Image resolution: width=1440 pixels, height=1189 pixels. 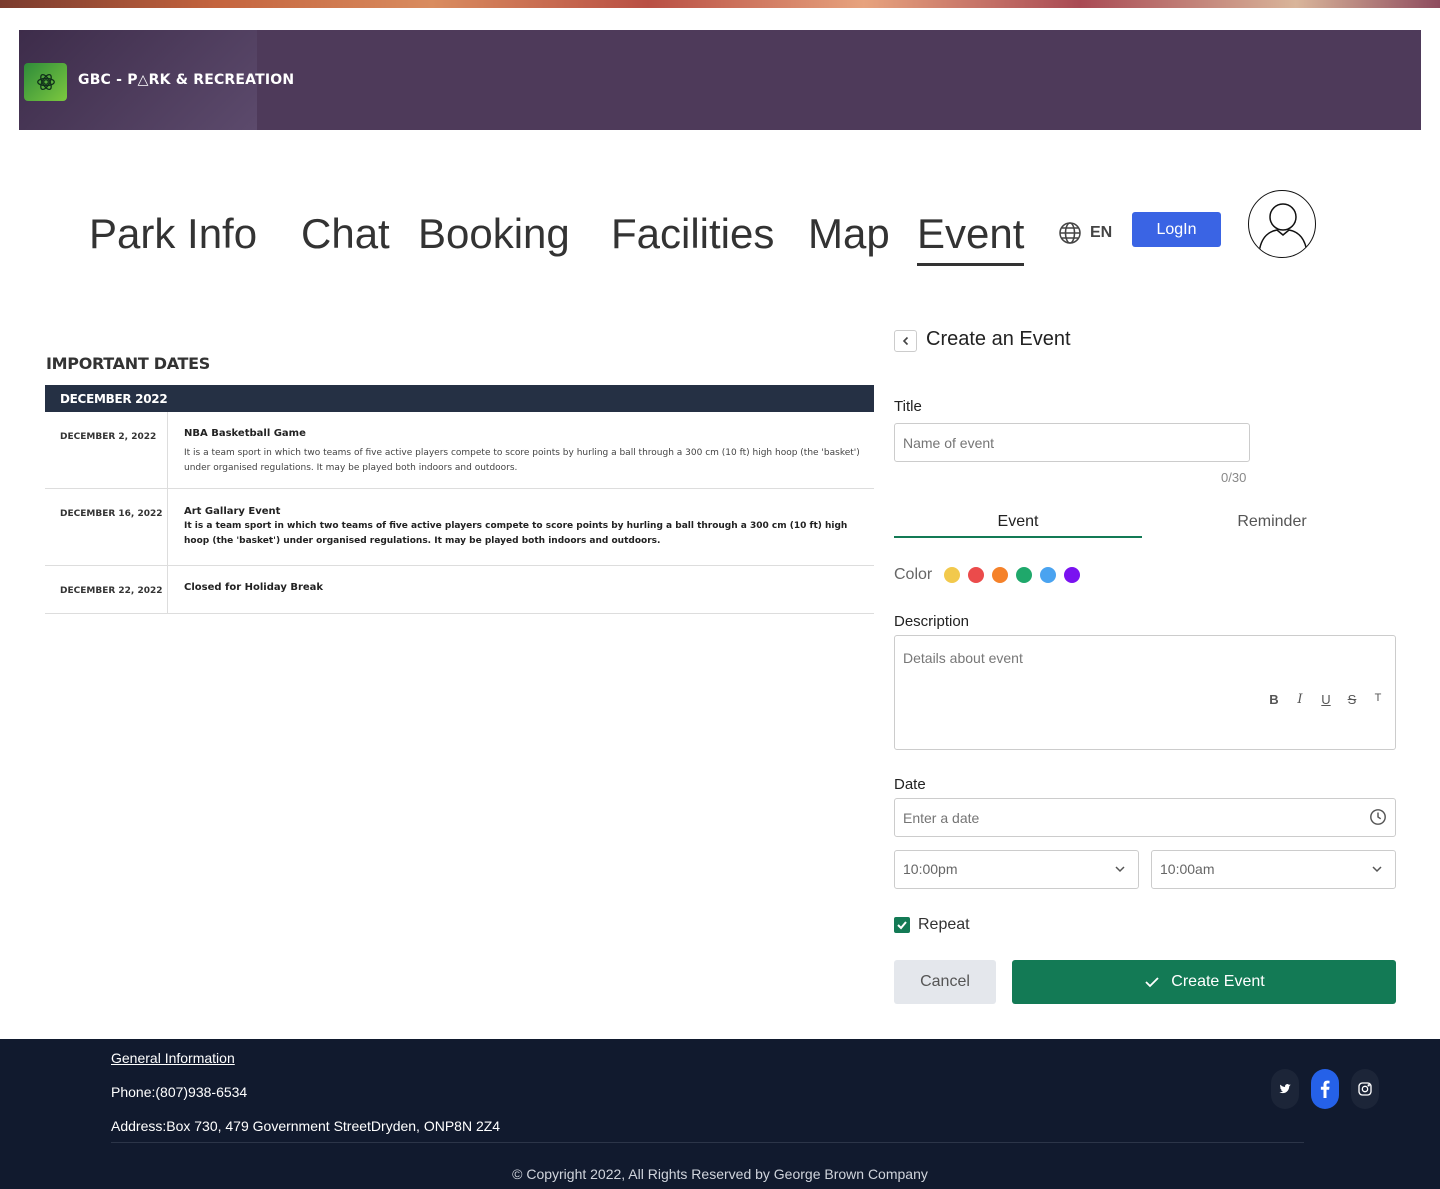 I want to click on color-swatch-blue, so click(x=1048, y=575).